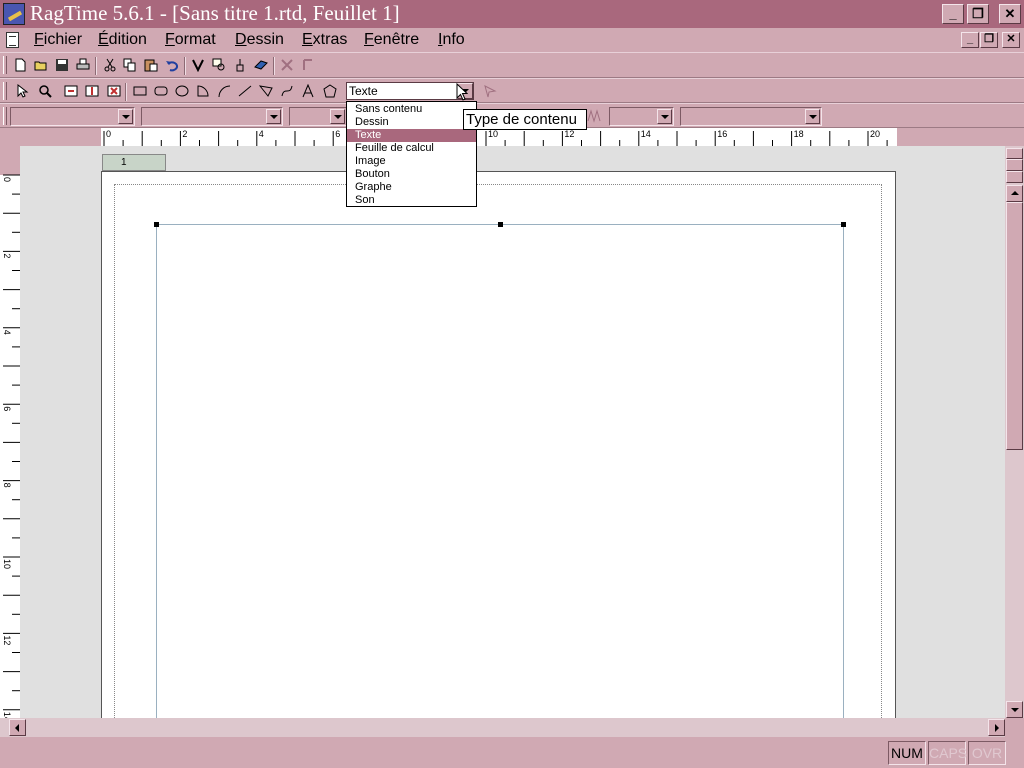  What do you see at coordinates (212, 116) in the screenshot?
I see `style-combo` at bounding box center [212, 116].